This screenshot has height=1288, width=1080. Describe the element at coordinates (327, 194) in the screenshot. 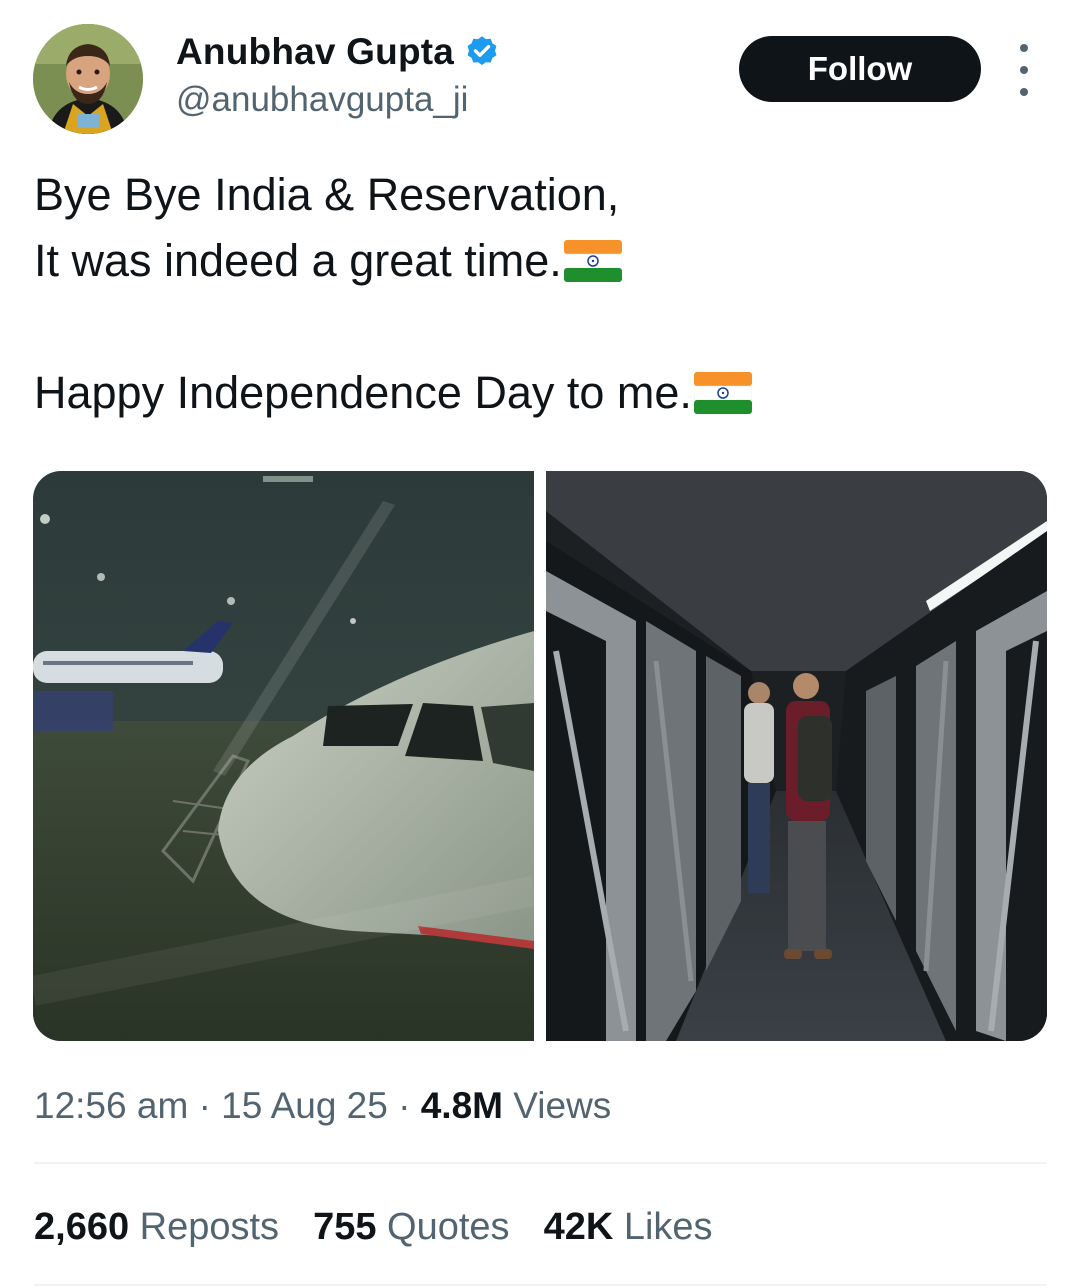

I see `tweet-text-line-1: Bye Bye India & Reservation,` at that location.